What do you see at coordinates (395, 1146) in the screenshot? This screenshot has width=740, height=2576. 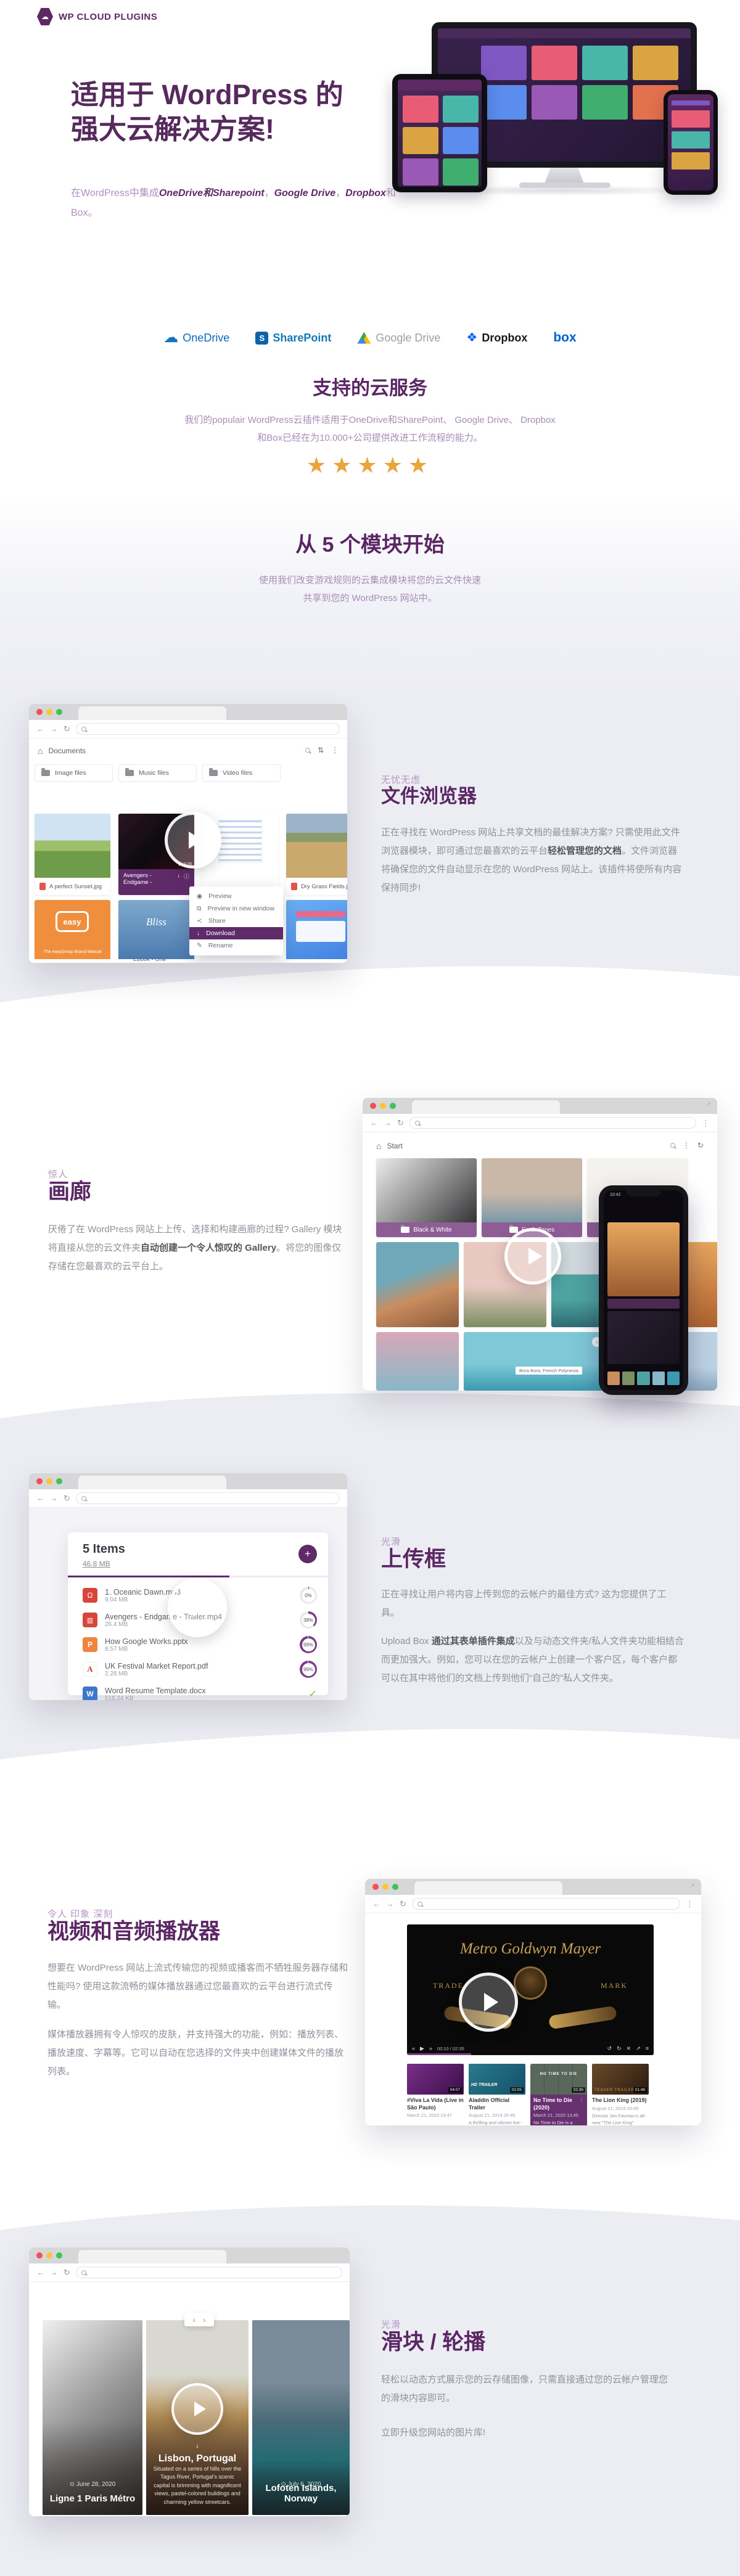 I see `breadcrumb: Start` at bounding box center [395, 1146].